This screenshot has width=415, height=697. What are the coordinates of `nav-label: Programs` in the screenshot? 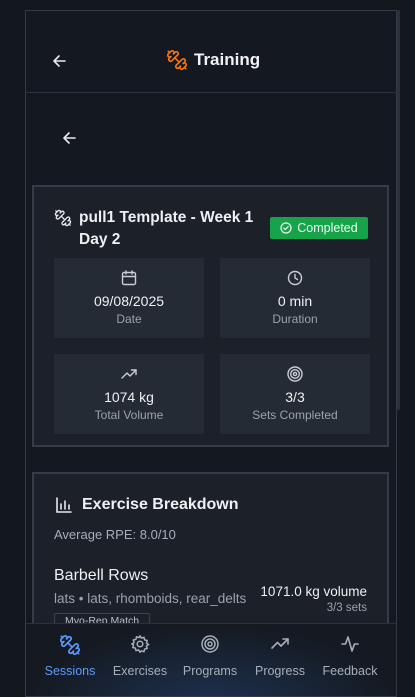 It's located at (210, 671).